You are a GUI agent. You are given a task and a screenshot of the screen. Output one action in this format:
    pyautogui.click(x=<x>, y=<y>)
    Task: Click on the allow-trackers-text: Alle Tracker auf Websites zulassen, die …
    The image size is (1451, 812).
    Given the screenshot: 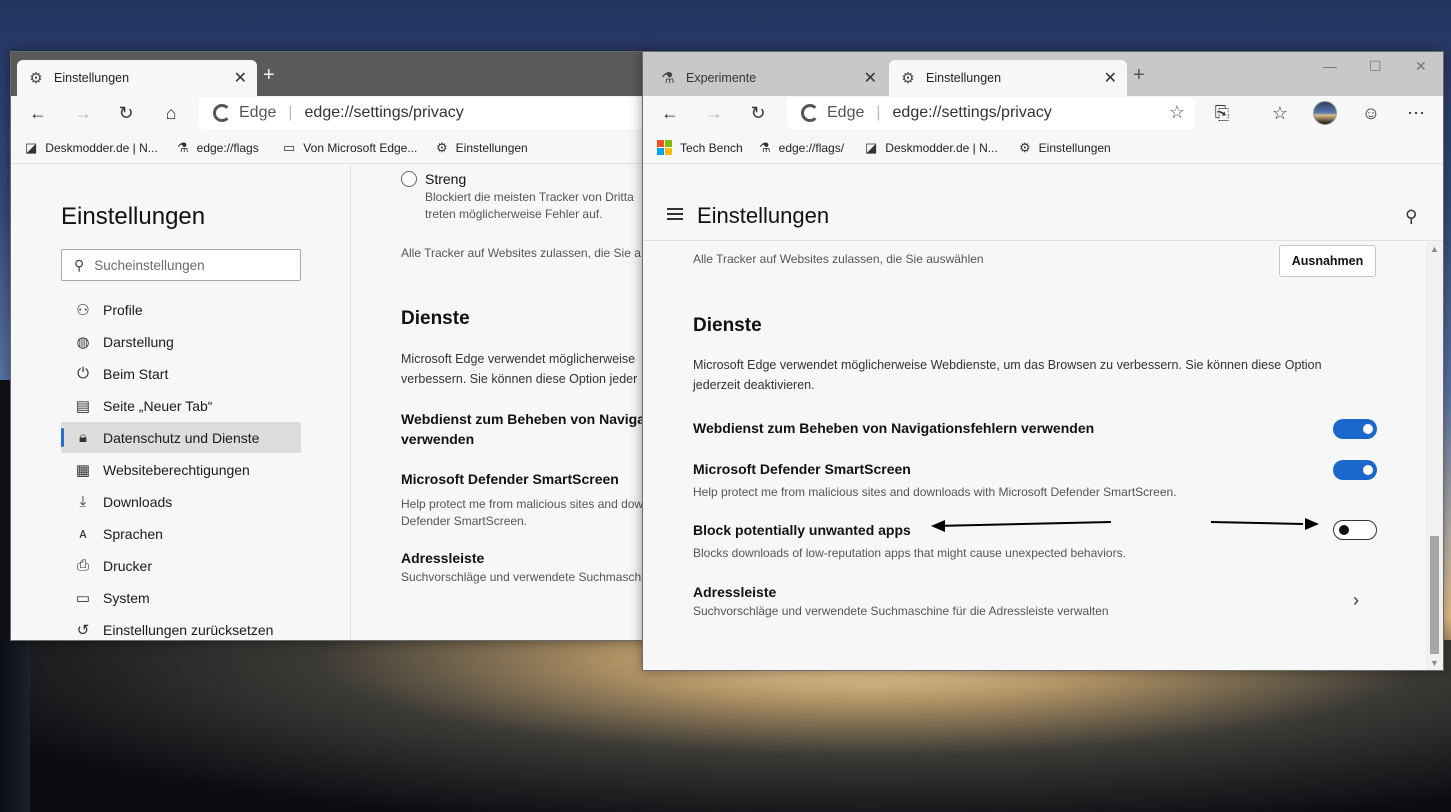 What is the action you would take?
    pyautogui.click(x=838, y=259)
    